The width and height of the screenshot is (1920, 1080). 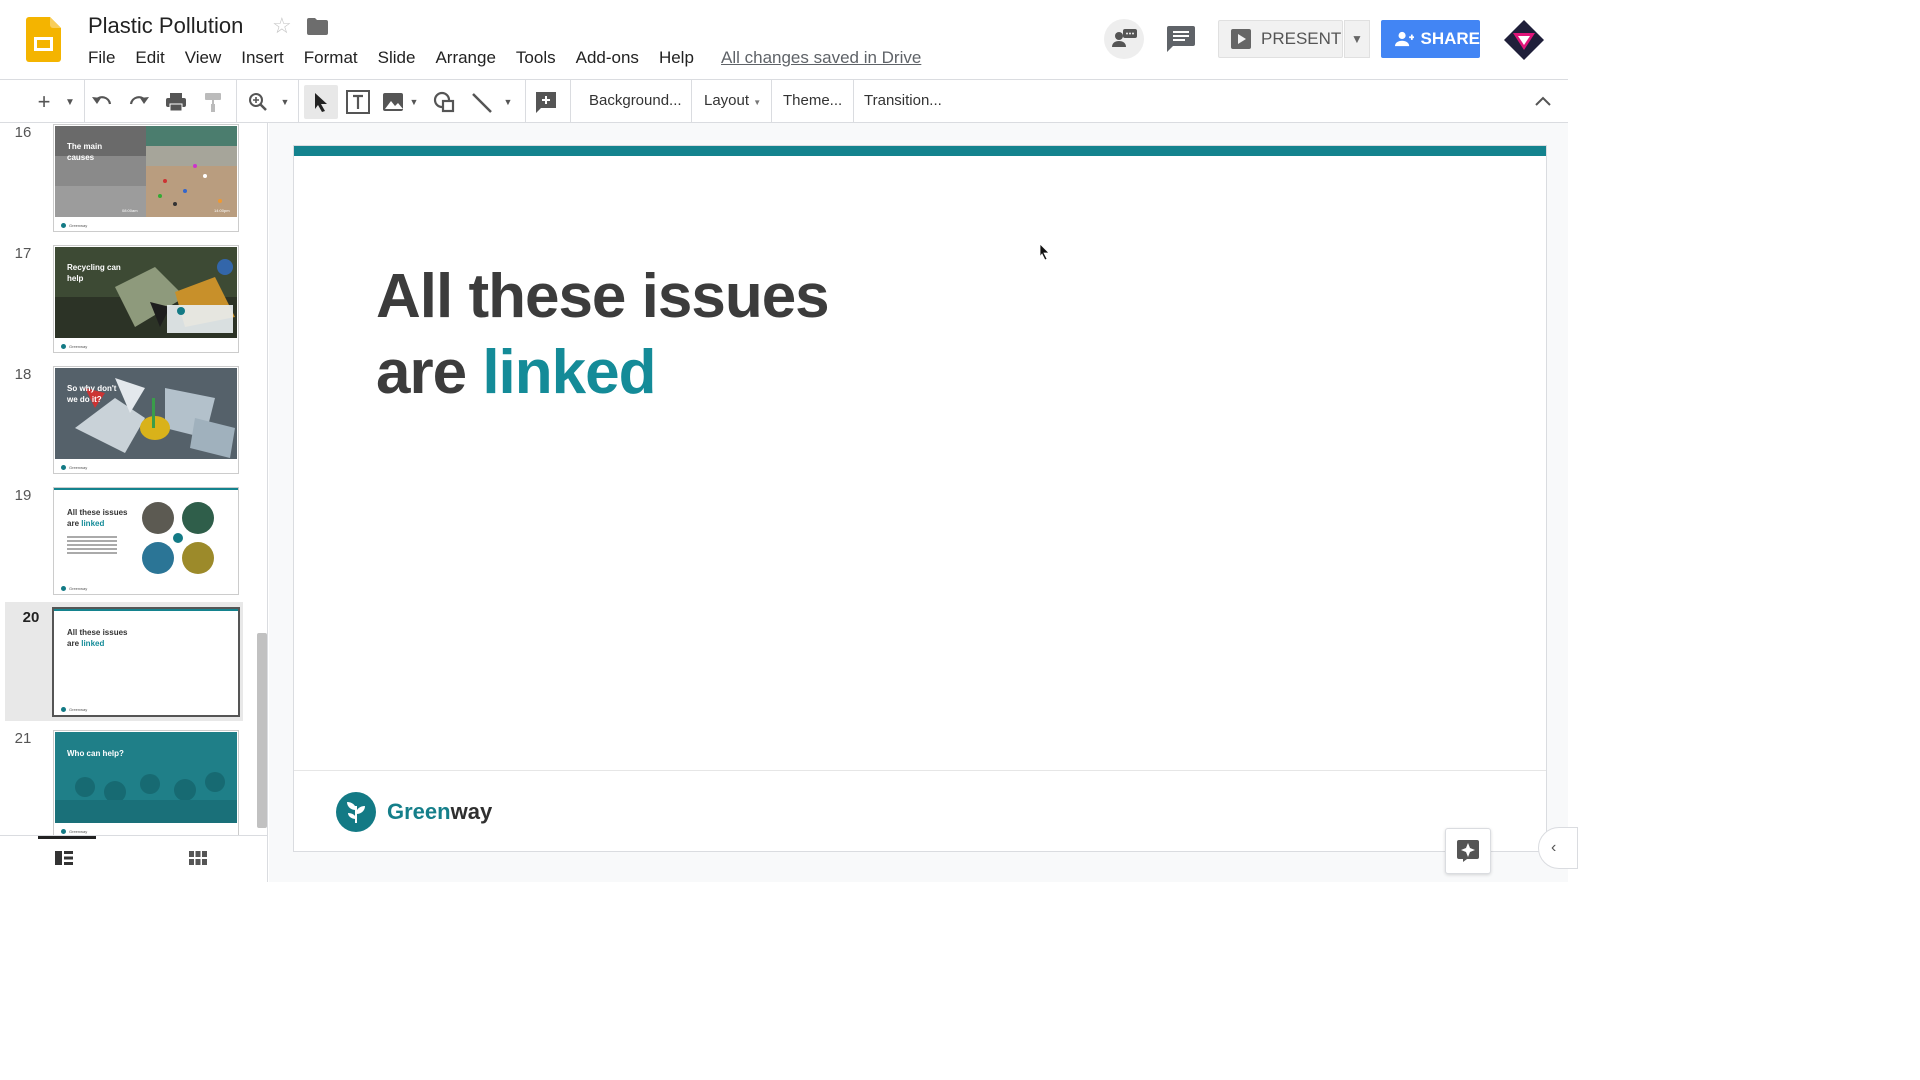 I want to click on filmstrip-slide-18: 18 So why don't we do it? Greenway, so click(x=129, y=421).